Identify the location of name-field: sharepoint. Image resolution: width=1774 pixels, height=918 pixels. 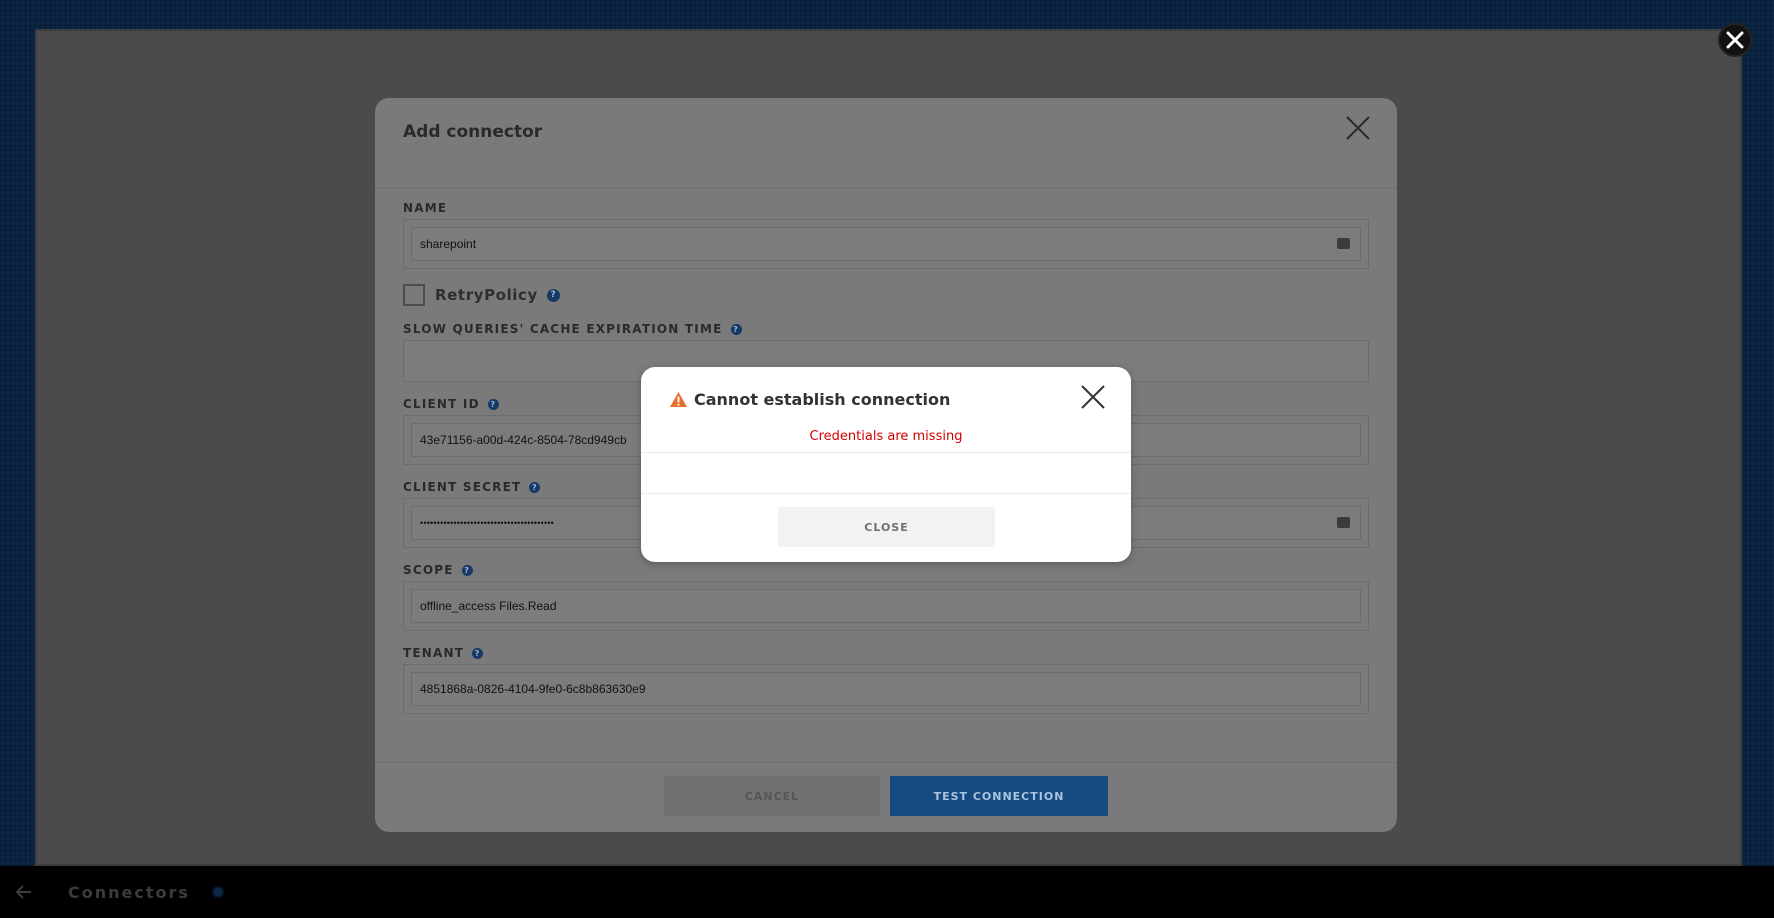
(886, 244).